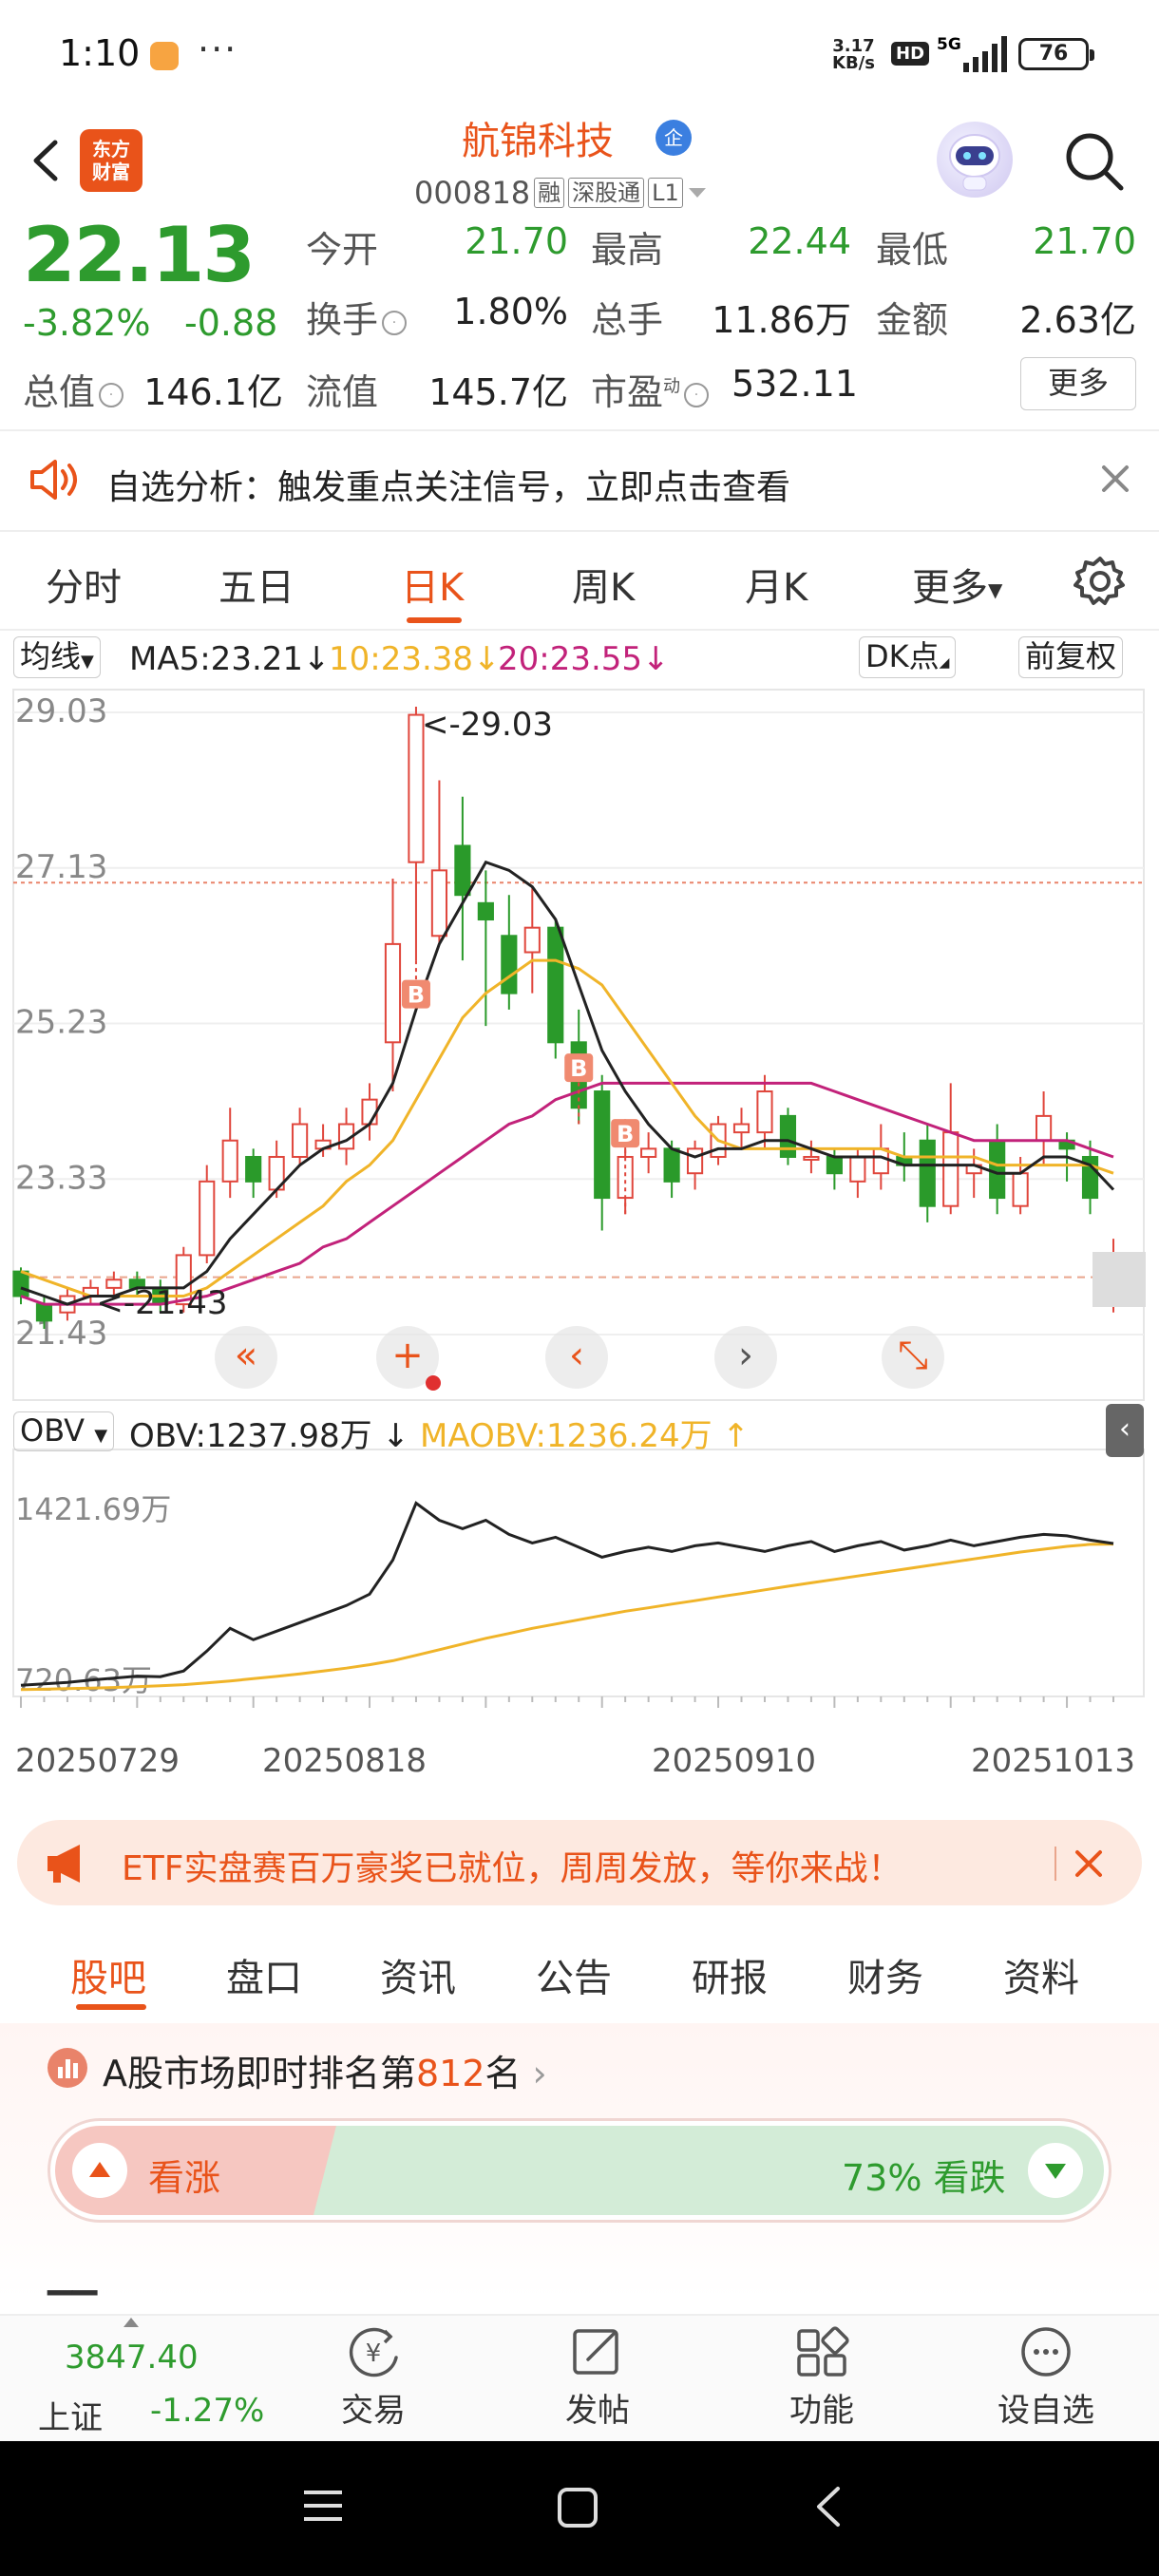 The image size is (1159, 2576). I want to click on tab-research: 研报, so click(730, 1975).